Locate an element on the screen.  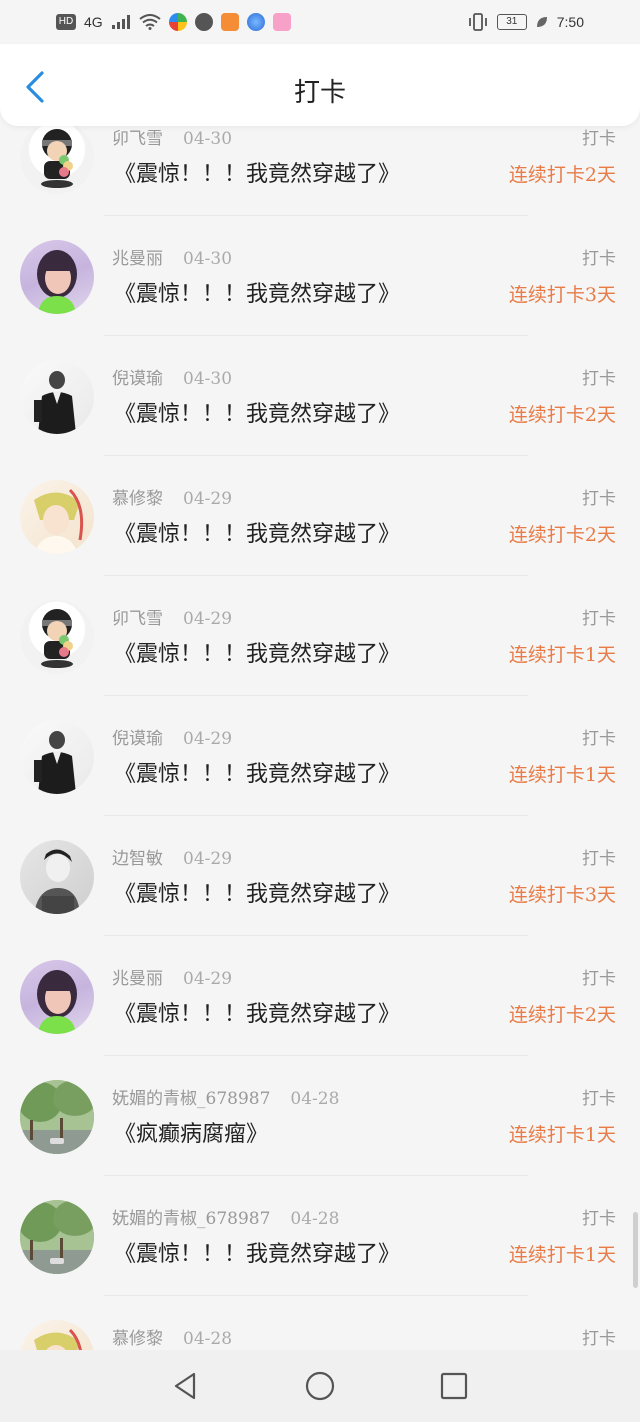
triangle-back-icon is located at coordinates (186, 1386).